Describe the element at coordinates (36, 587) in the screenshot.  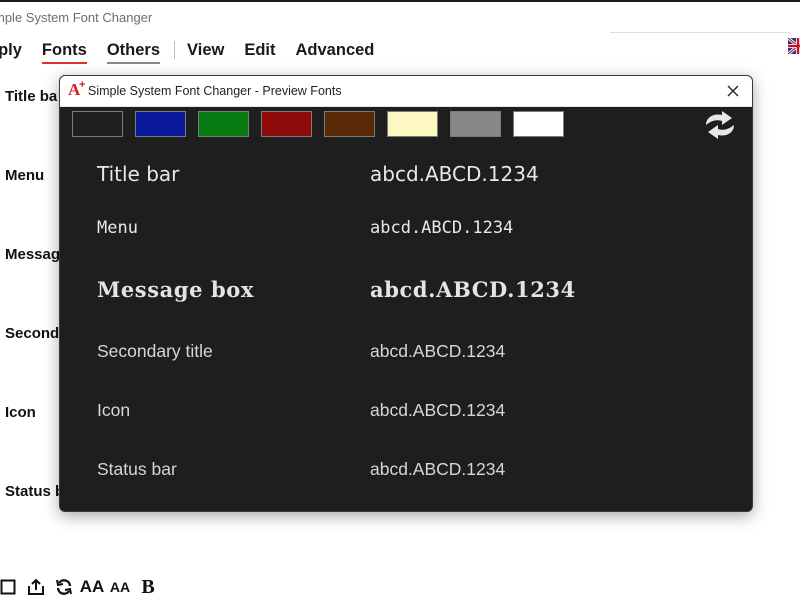
I see `export-icon` at that location.